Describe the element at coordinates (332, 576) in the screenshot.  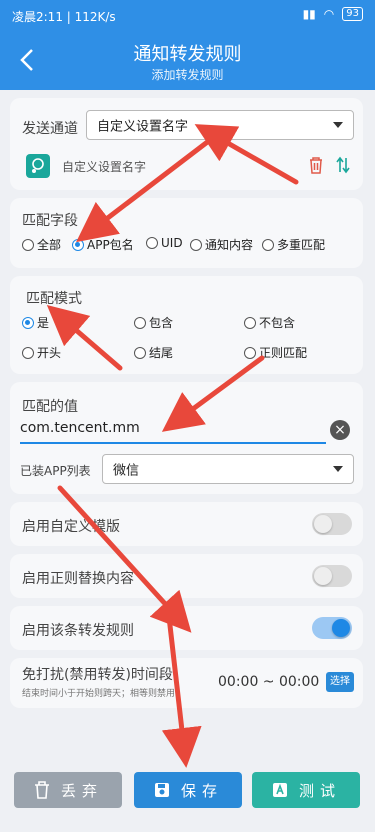
I see `regex-replace-switch` at that location.